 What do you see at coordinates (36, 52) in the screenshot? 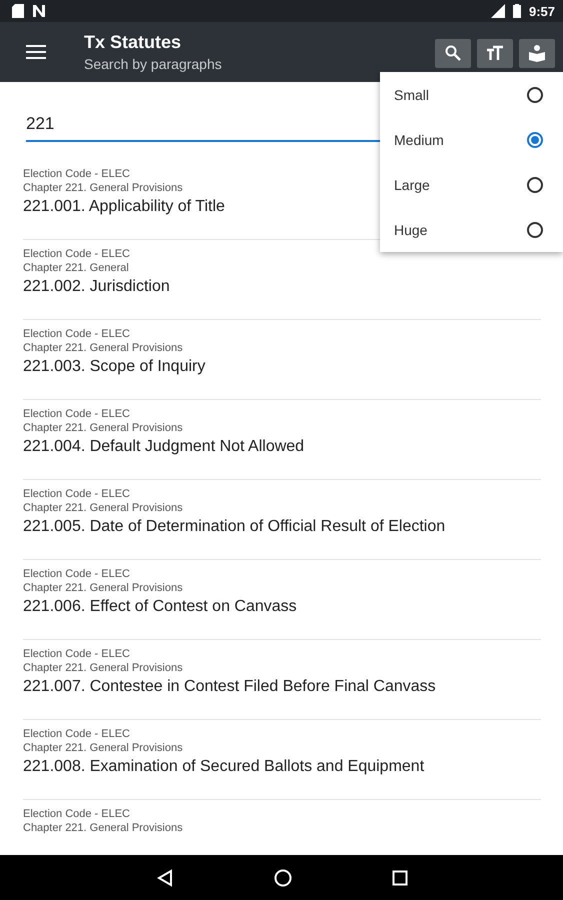
I see `menu-icon` at bounding box center [36, 52].